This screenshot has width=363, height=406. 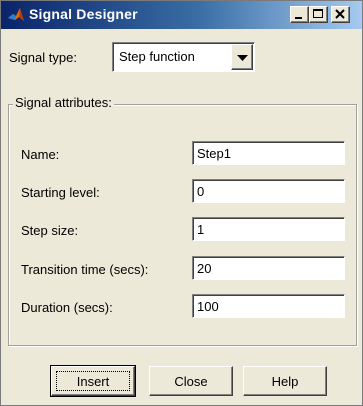 What do you see at coordinates (299, 14) in the screenshot?
I see `minimize-button` at bounding box center [299, 14].